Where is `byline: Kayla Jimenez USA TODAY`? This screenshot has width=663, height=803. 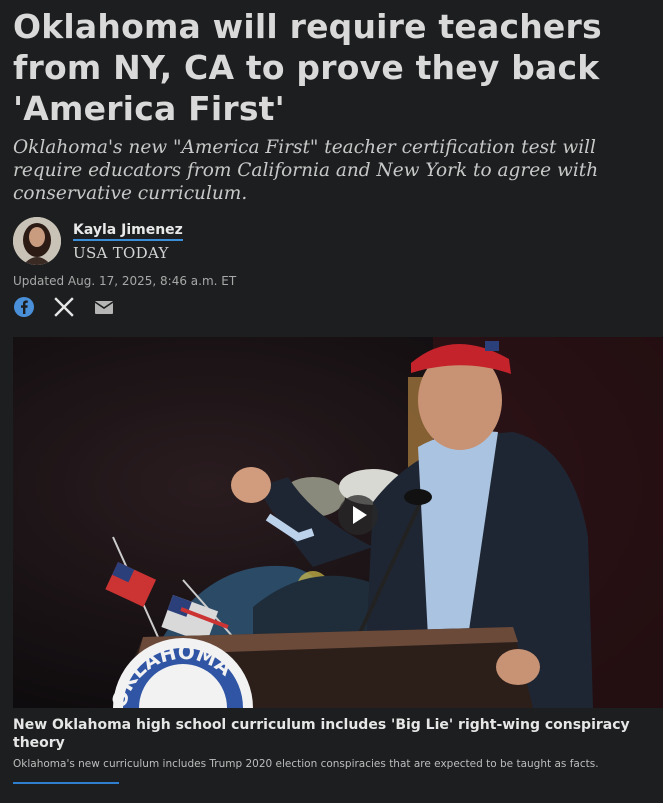
byline: Kayla Jimenez USA TODAY is located at coordinates (213, 242).